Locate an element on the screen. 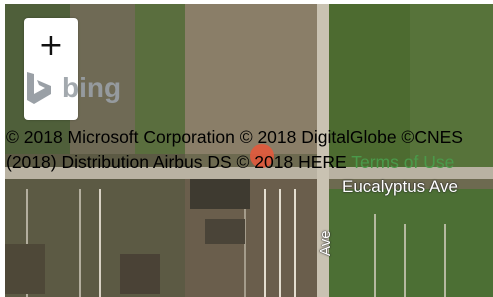 The image size is (493, 297). street-label-ave: Ave is located at coordinates (325, 243).